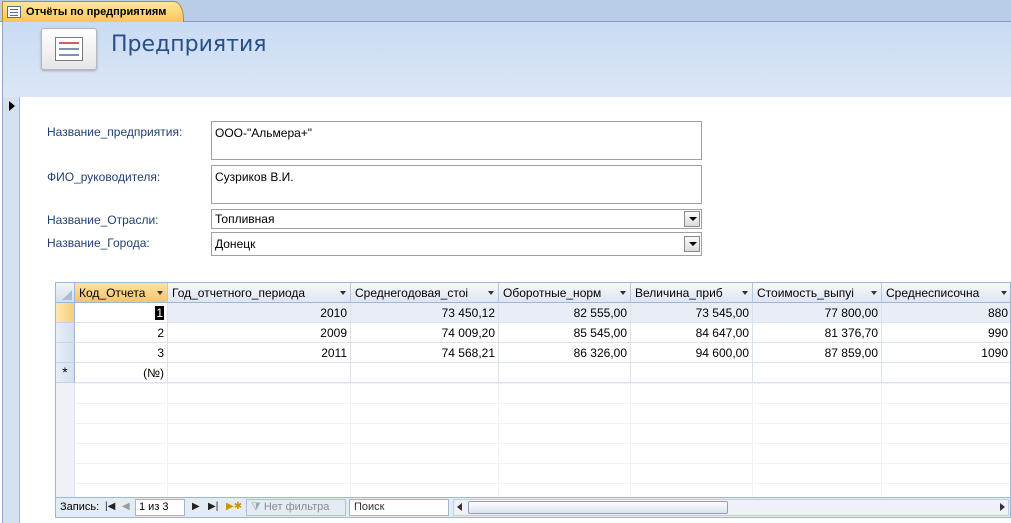 The image size is (1011, 523). I want to click on row-selector-gutter, so click(65, 440).